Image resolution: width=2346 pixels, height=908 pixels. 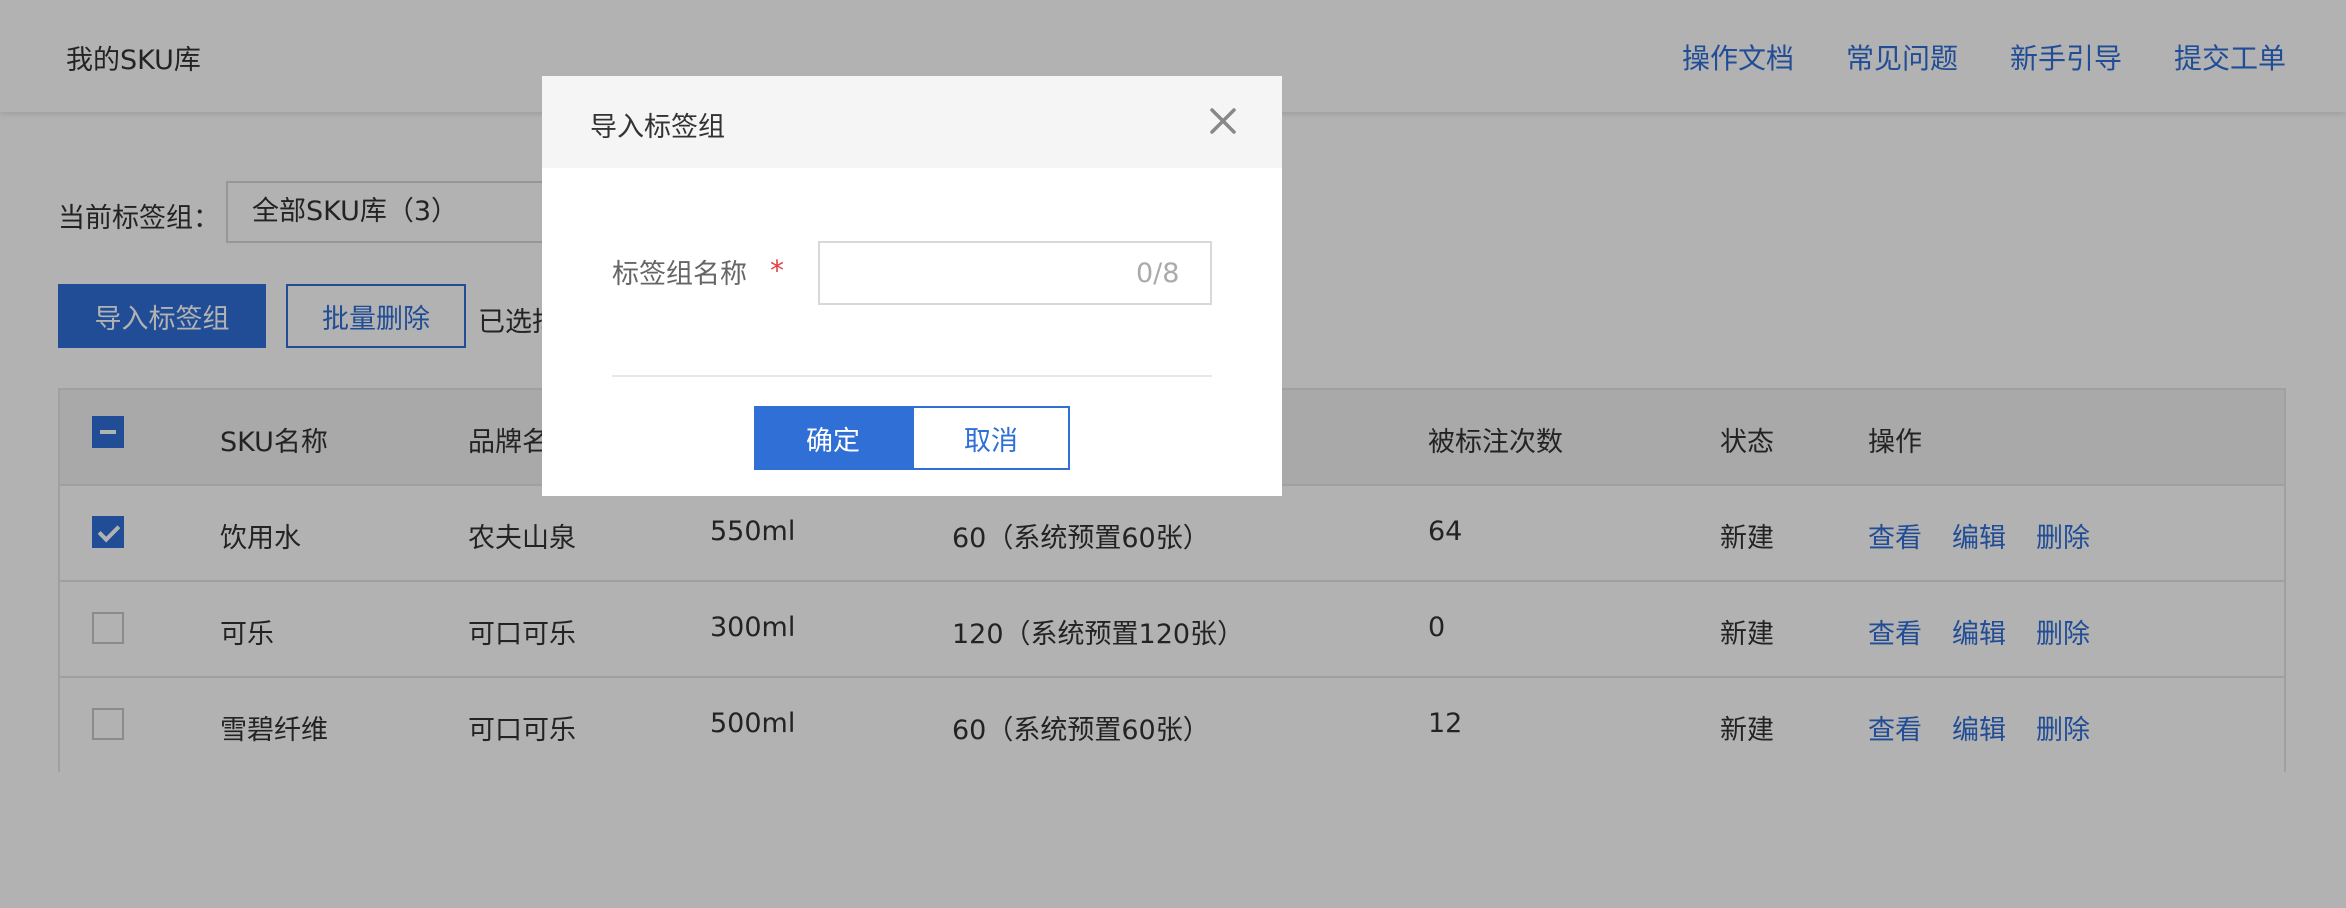 What do you see at coordinates (912, 376) in the screenshot?
I see `dialog-divider` at bounding box center [912, 376].